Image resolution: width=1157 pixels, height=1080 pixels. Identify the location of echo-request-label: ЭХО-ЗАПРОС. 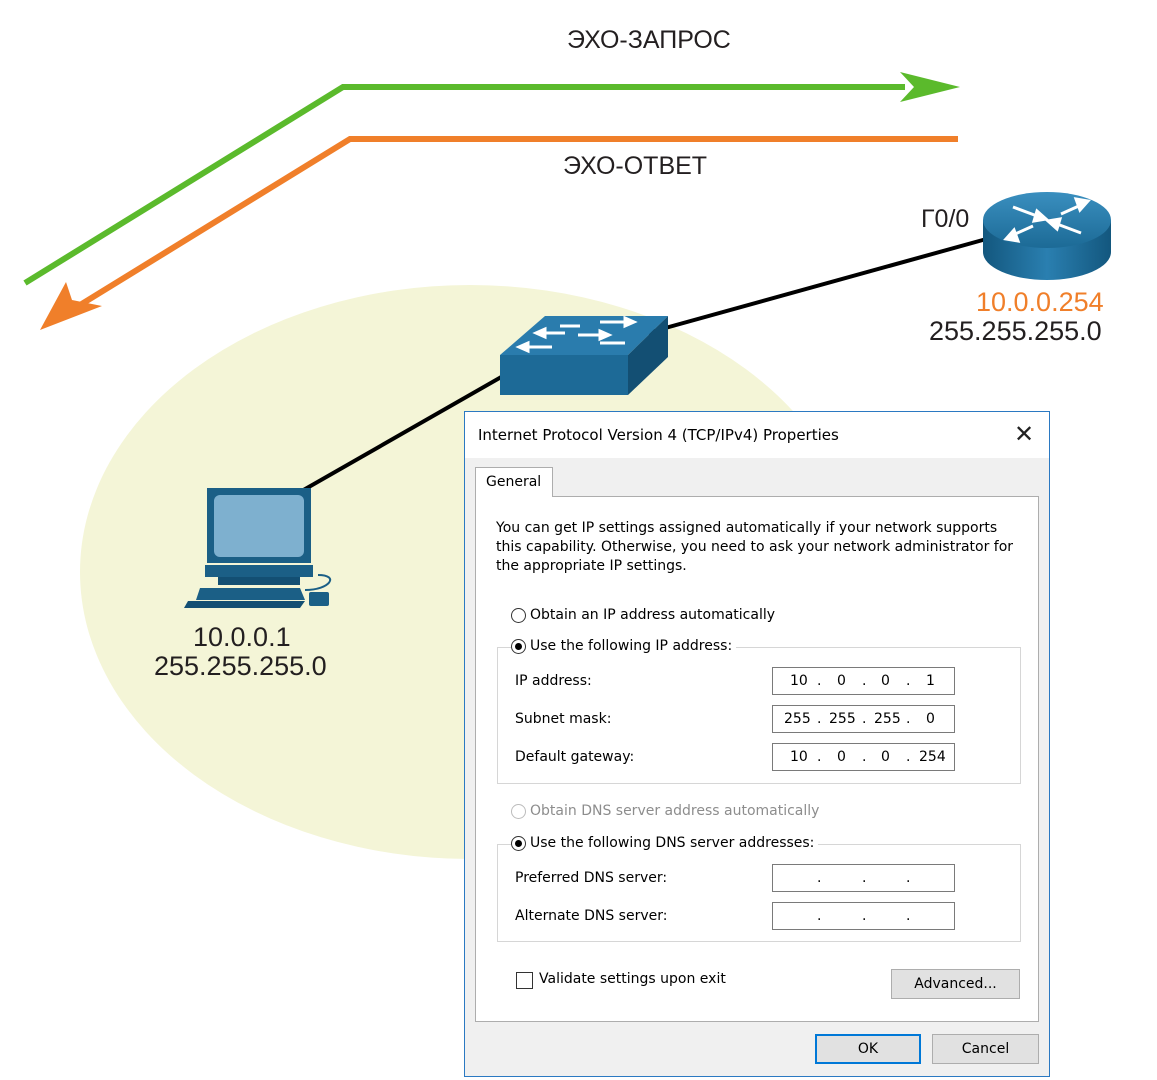
(649, 40).